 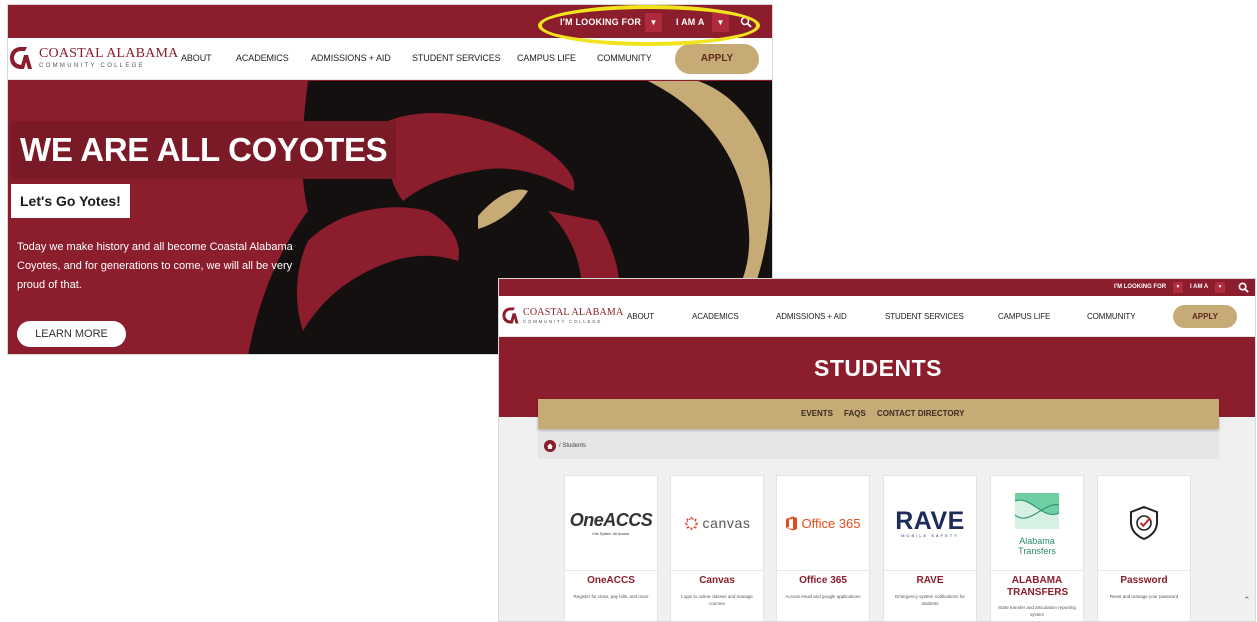 What do you see at coordinates (691, 523) in the screenshot?
I see `canvas-icon` at bounding box center [691, 523].